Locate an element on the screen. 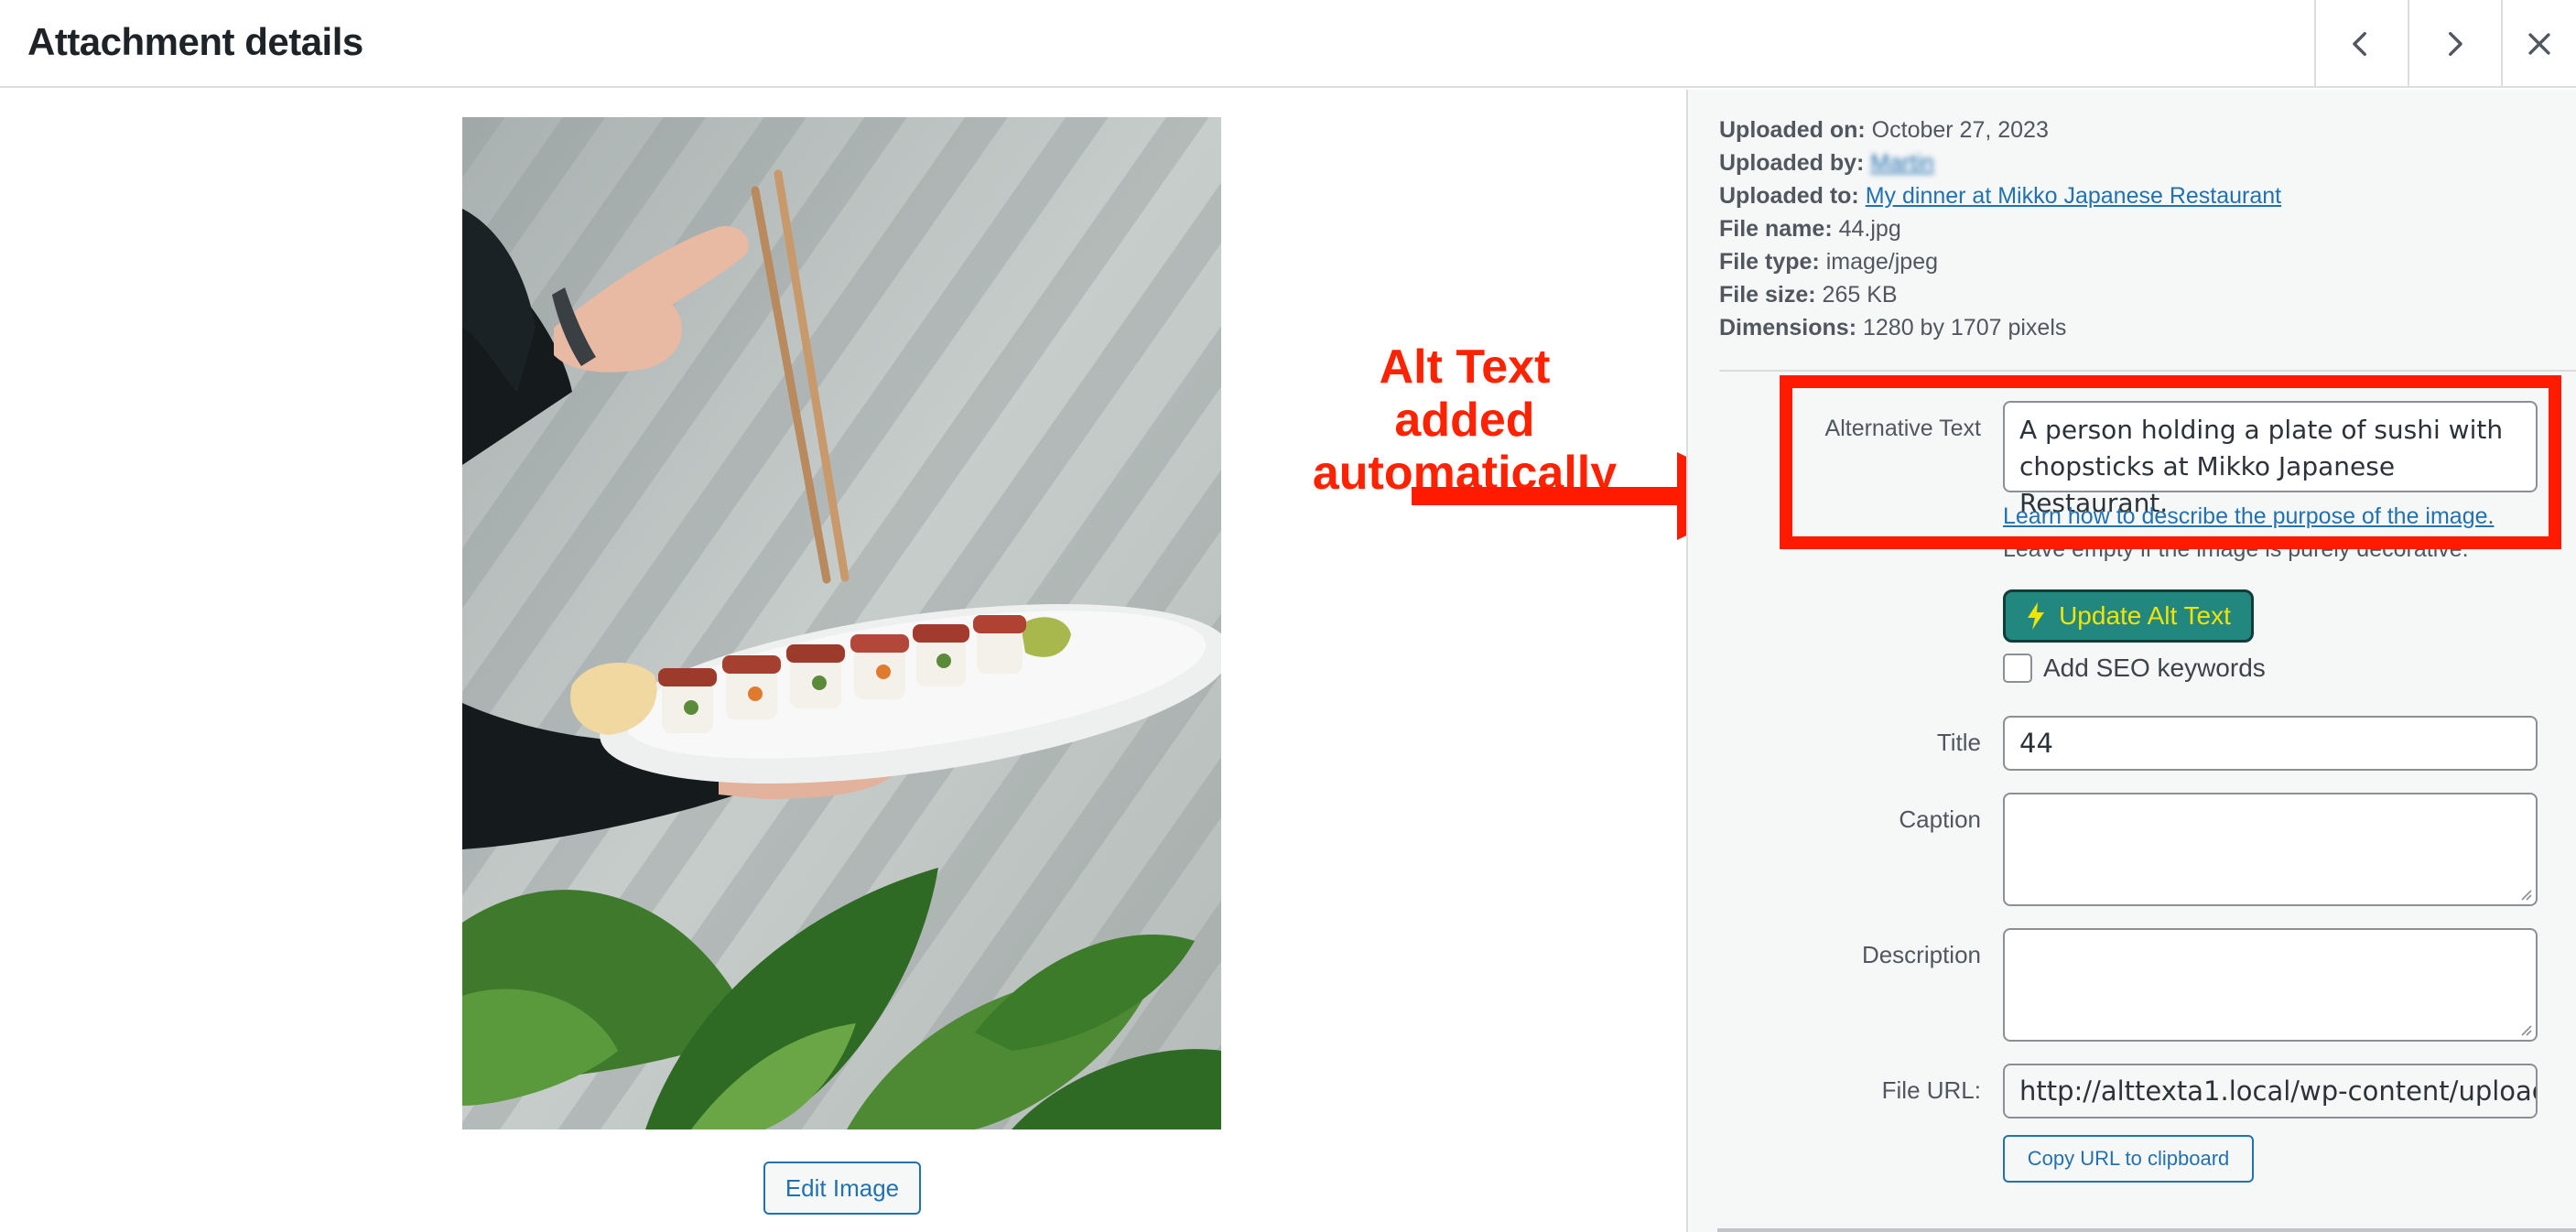  close-icon is located at coordinates (2539, 44).